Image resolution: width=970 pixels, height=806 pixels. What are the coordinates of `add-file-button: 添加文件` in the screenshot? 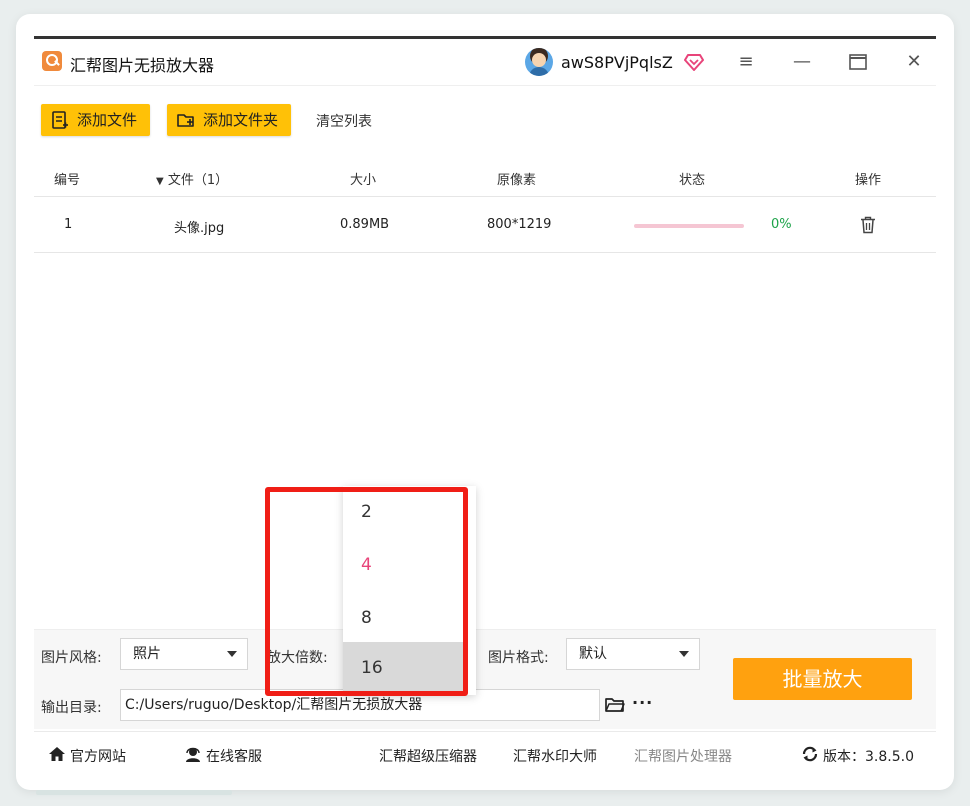 It's located at (95, 120).